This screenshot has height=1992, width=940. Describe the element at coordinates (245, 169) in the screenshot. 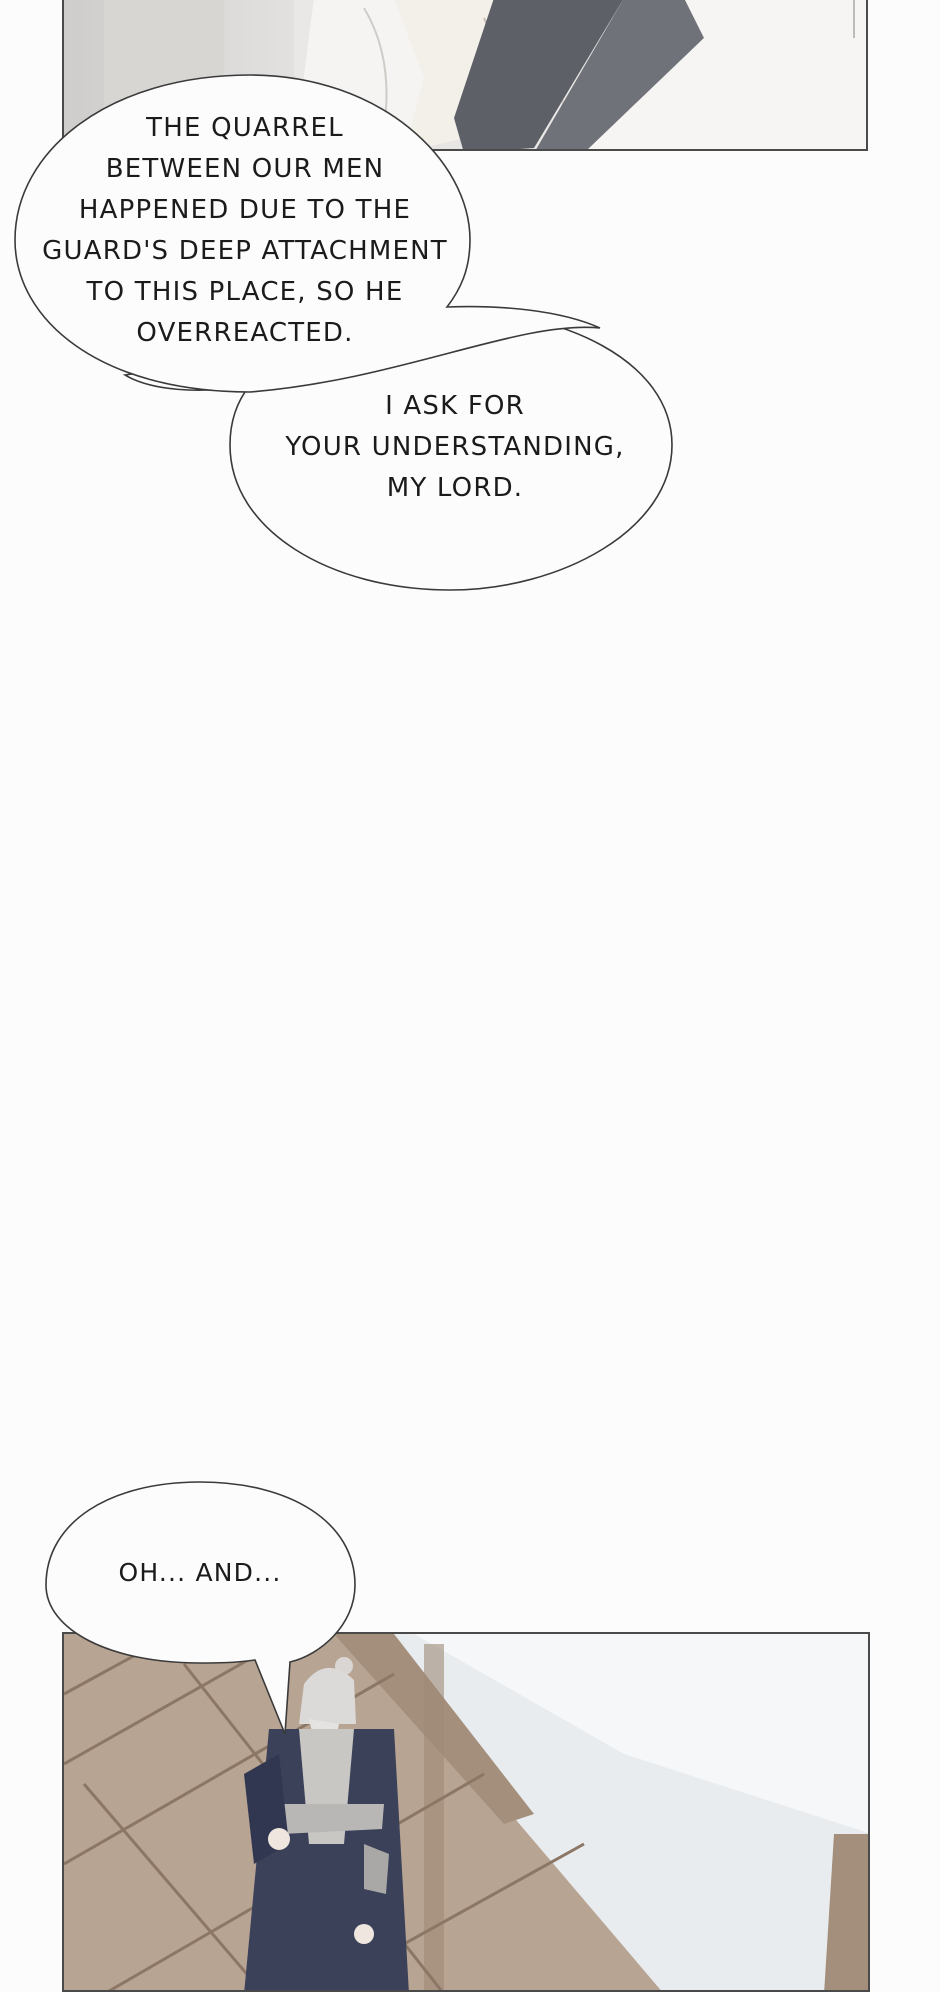

I see `speech-line: BETWEEN OUR MEN` at that location.